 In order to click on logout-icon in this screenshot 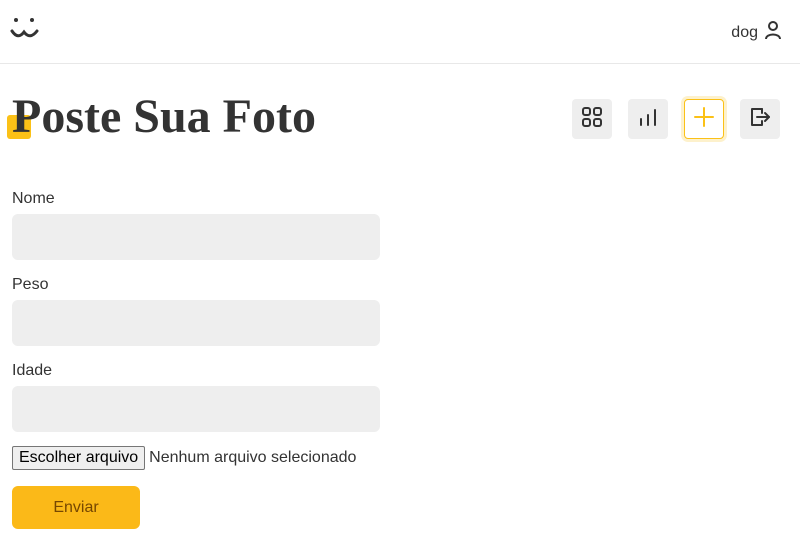, I will do `click(760, 119)`.